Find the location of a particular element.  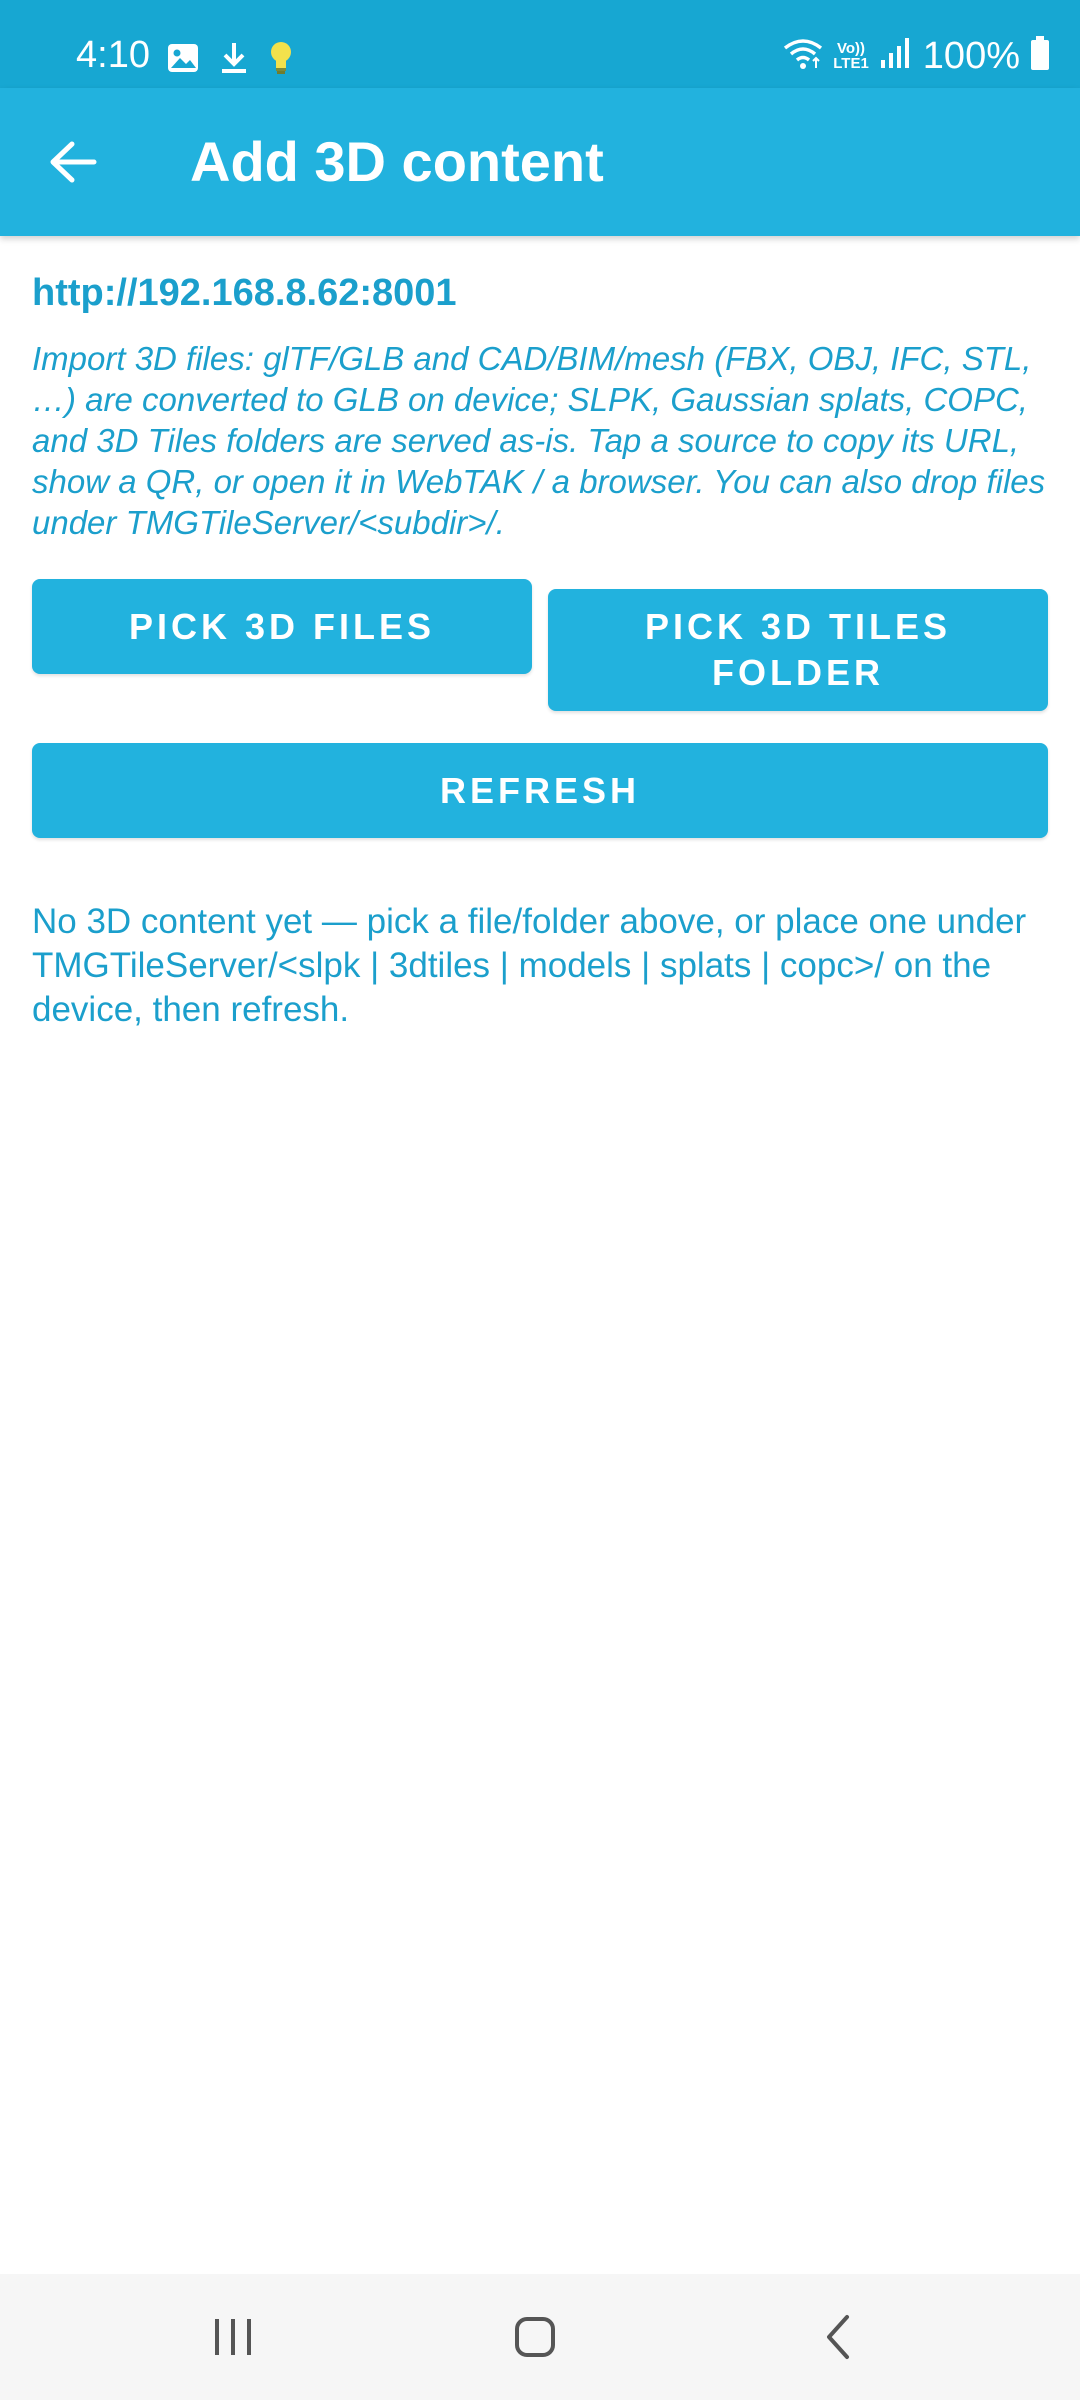

pick-3d-tiles-line2: FOLDER is located at coordinates (797, 672).